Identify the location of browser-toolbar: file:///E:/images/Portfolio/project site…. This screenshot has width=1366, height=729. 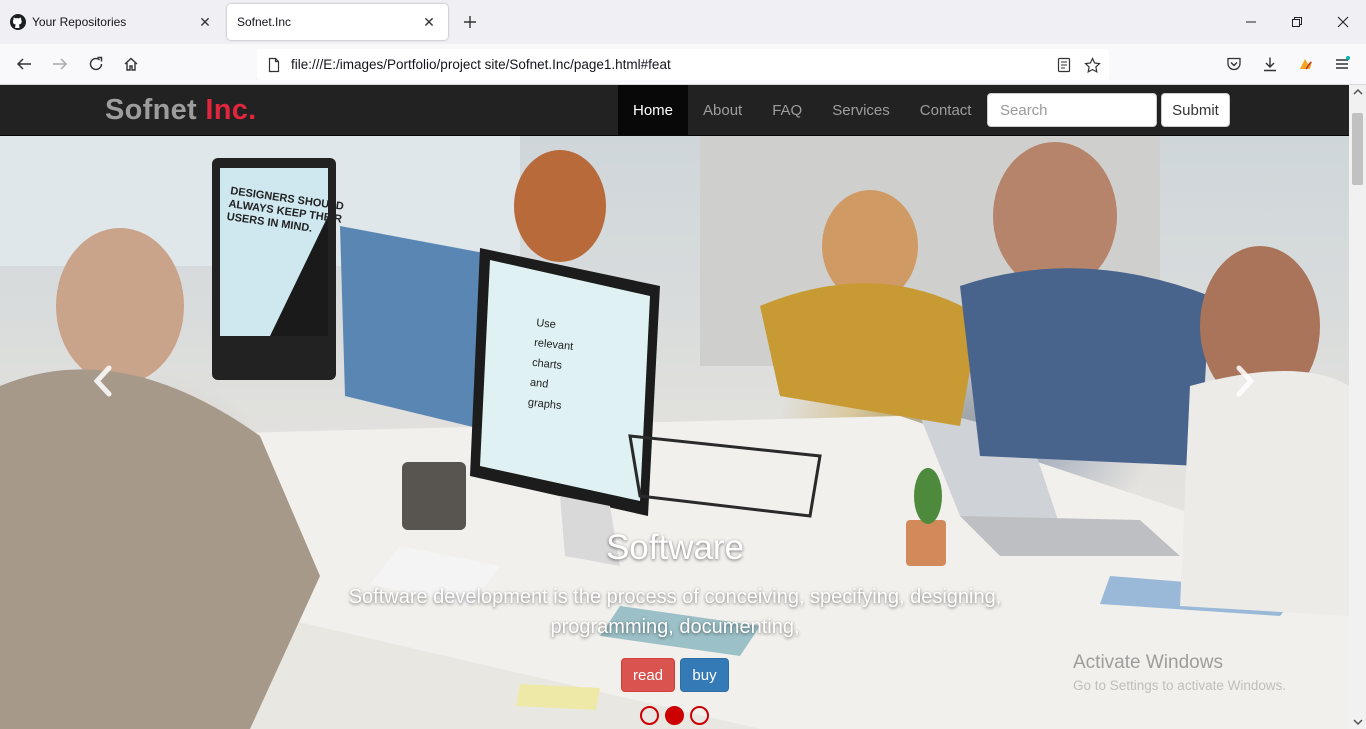
(683, 64).